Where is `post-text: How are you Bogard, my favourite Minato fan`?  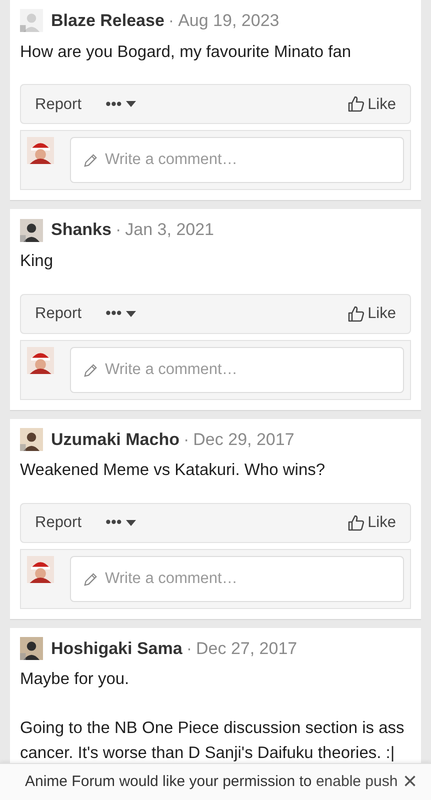
post-text: How are you Bogard, my favourite Minato fan is located at coordinates (186, 52).